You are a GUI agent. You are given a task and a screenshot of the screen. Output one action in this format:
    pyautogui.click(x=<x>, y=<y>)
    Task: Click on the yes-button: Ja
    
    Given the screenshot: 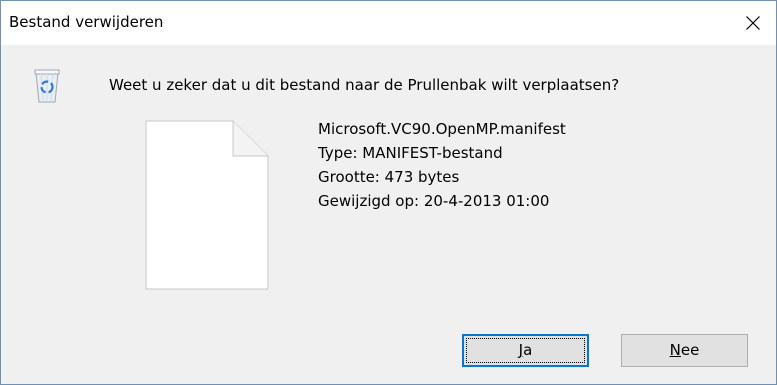 What is the action you would take?
    pyautogui.click(x=525, y=350)
    